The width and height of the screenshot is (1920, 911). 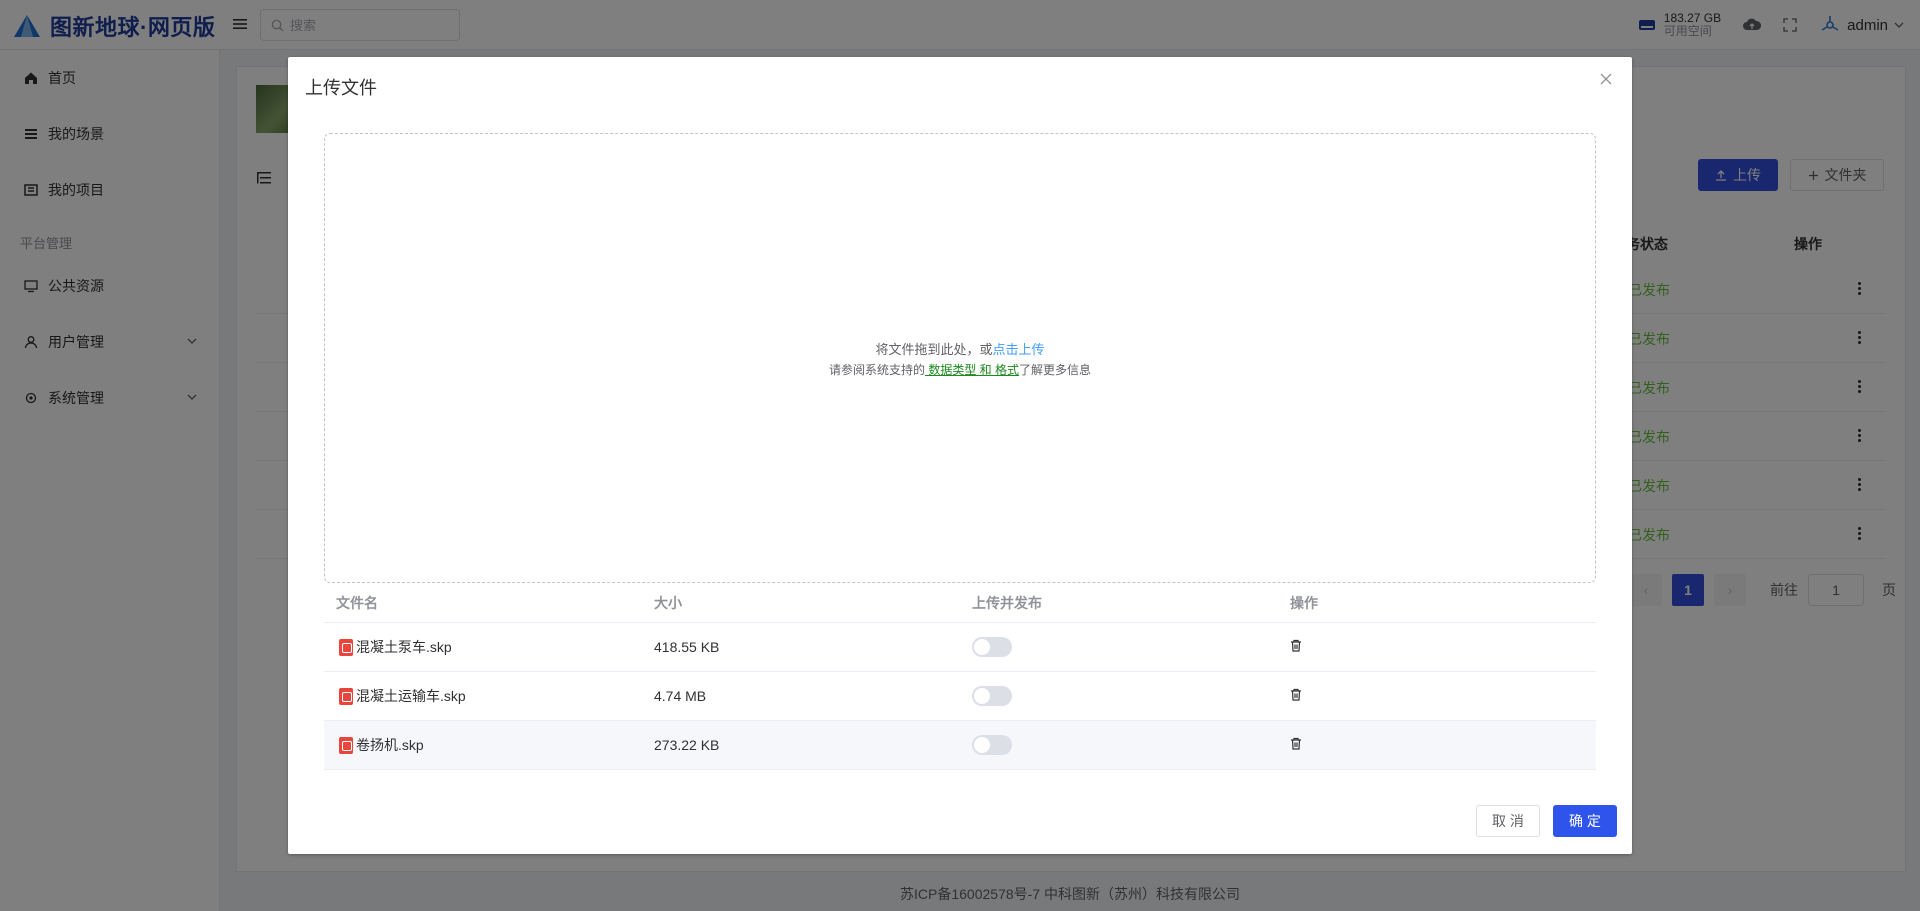 What do you see at coordinates (411, 696) in the screenshot?
I see `file-name: 混凝土运输车.skp` at bounding box center [411, 696].